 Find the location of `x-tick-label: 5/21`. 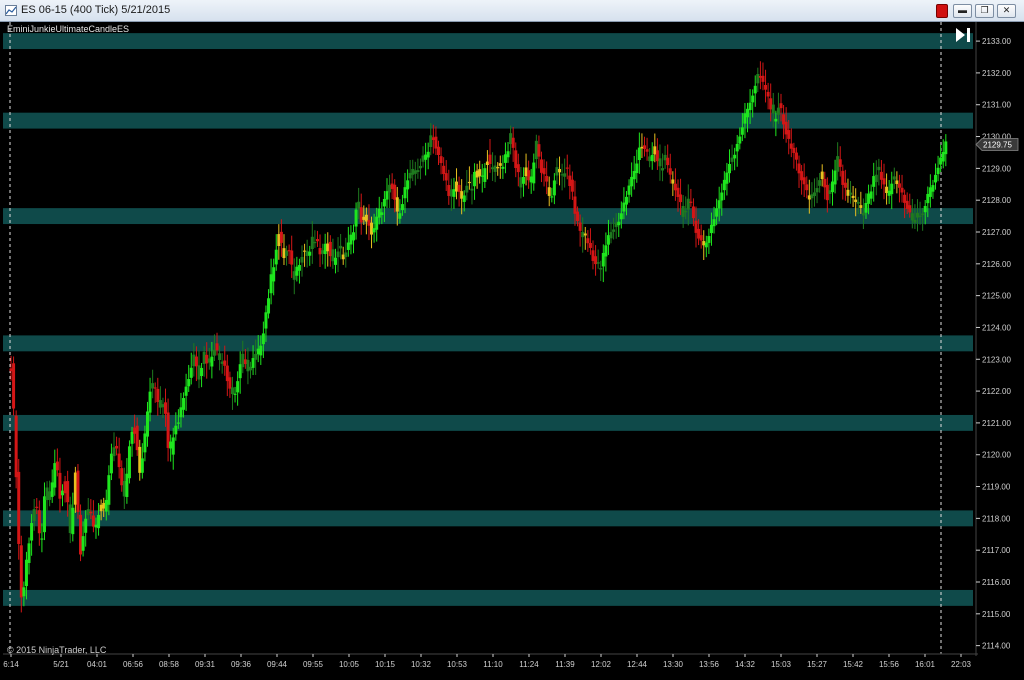

x-tick-label: 5/21 is located at coordinates (61, 664).